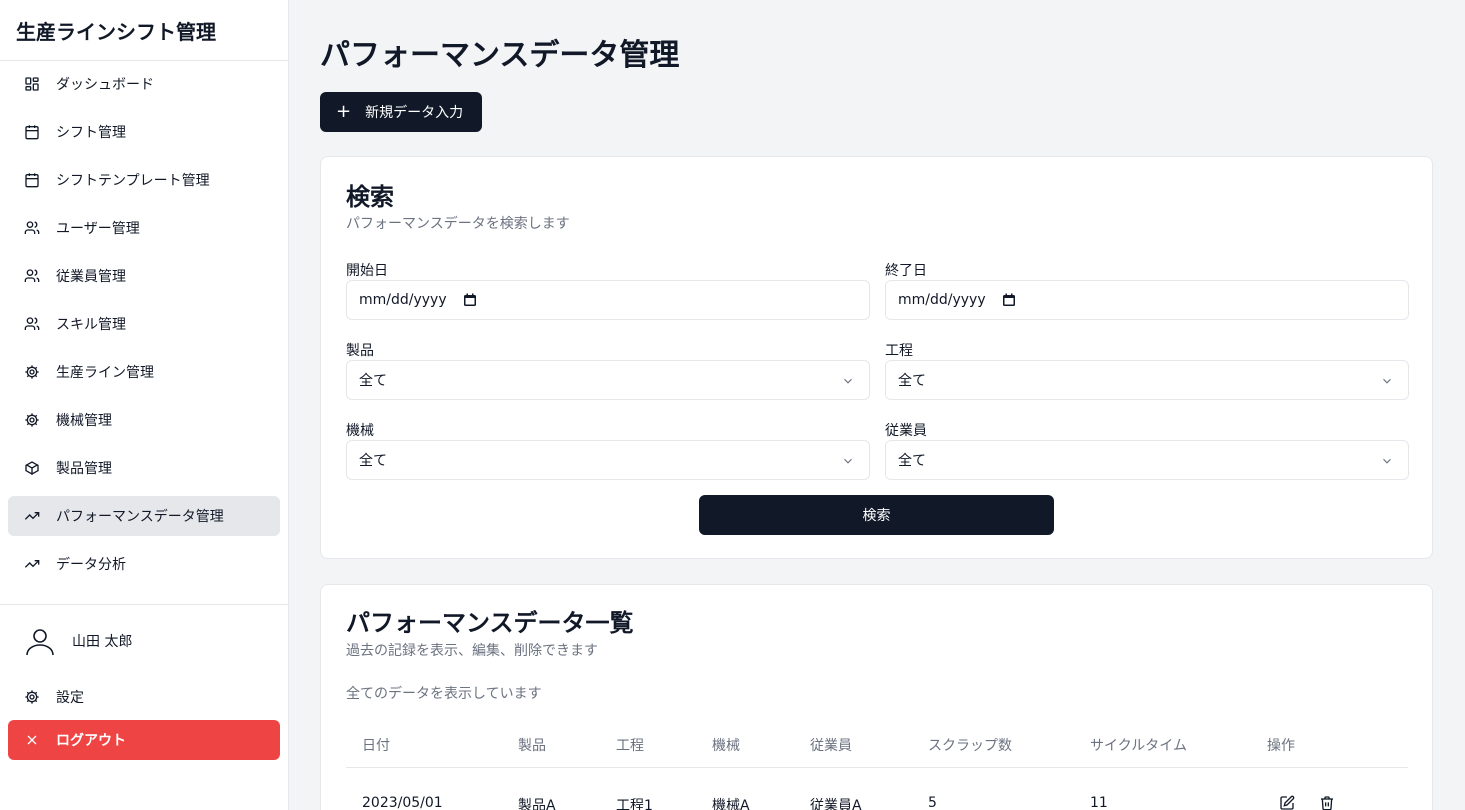 This screenshot has width=1465, height=810. I want to click on sidebar-item-data-analysis: データ分析, so click(144, 564).